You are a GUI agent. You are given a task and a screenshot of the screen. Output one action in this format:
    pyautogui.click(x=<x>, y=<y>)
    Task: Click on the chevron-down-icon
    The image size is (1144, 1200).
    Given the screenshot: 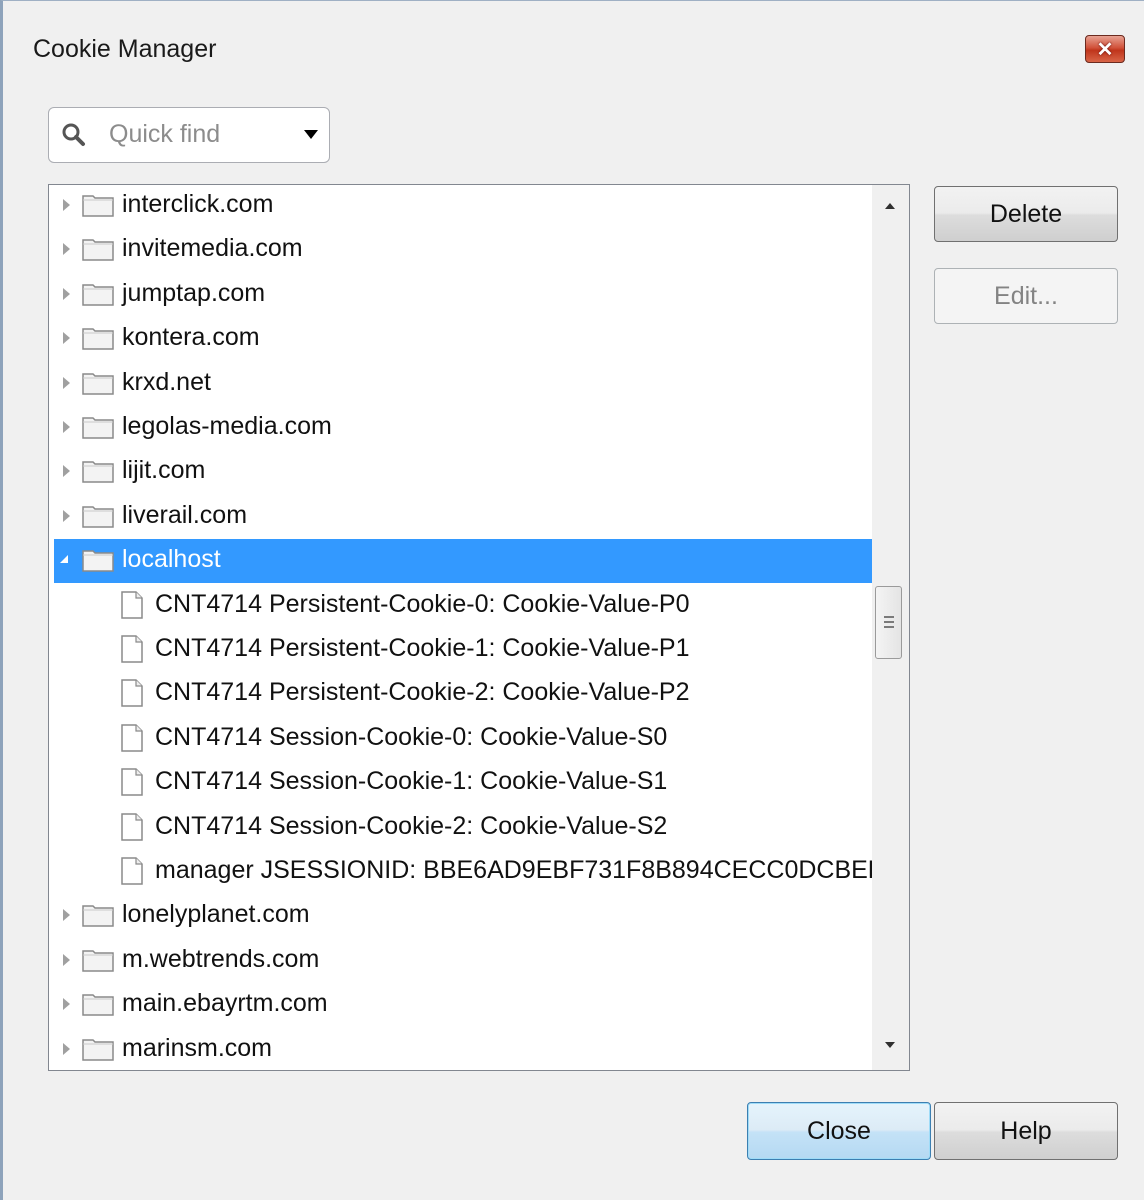 What is the action you would take?
    pyautogui.click(x=311, y=134)
    